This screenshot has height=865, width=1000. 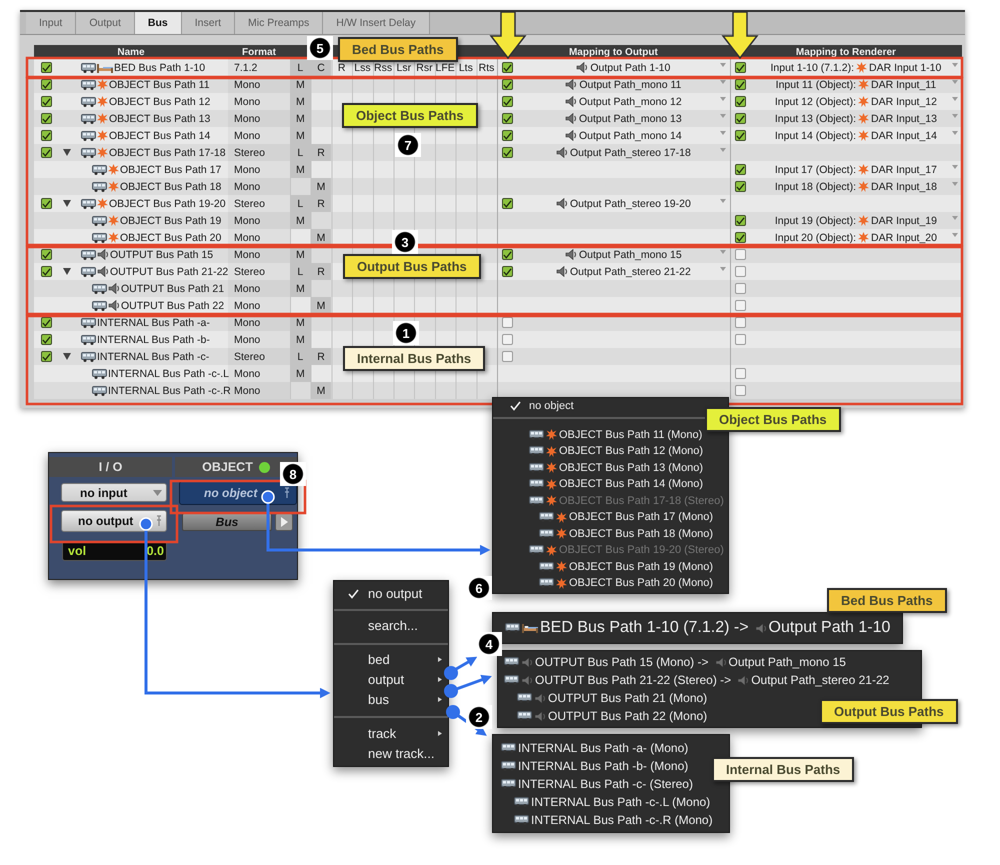 What do you see at coordinates (605, 716) in the screenshot?
I see `menu-item: OUTPUT Bus Path 22 (Mono)` at bounding box center [605, 716].